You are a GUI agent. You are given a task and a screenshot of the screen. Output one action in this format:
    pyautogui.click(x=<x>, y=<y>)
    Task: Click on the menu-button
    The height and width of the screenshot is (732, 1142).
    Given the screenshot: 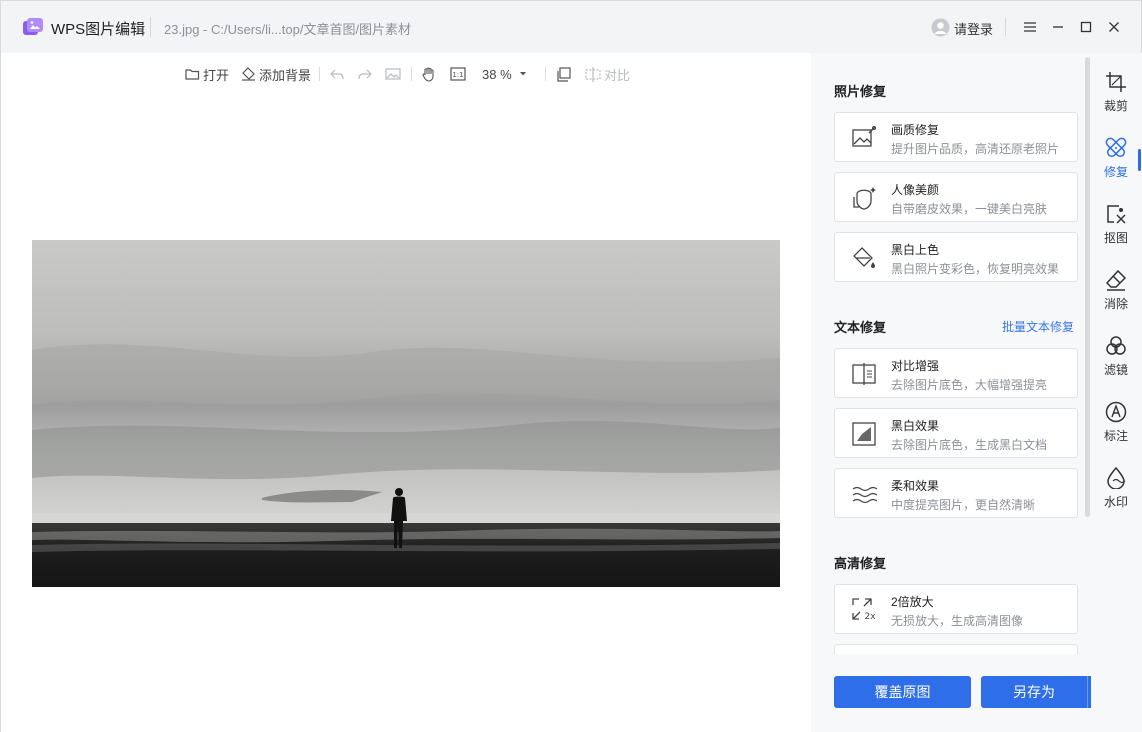 What is the action you would take?
    pyautogui.click(x=1030, y=27)
    